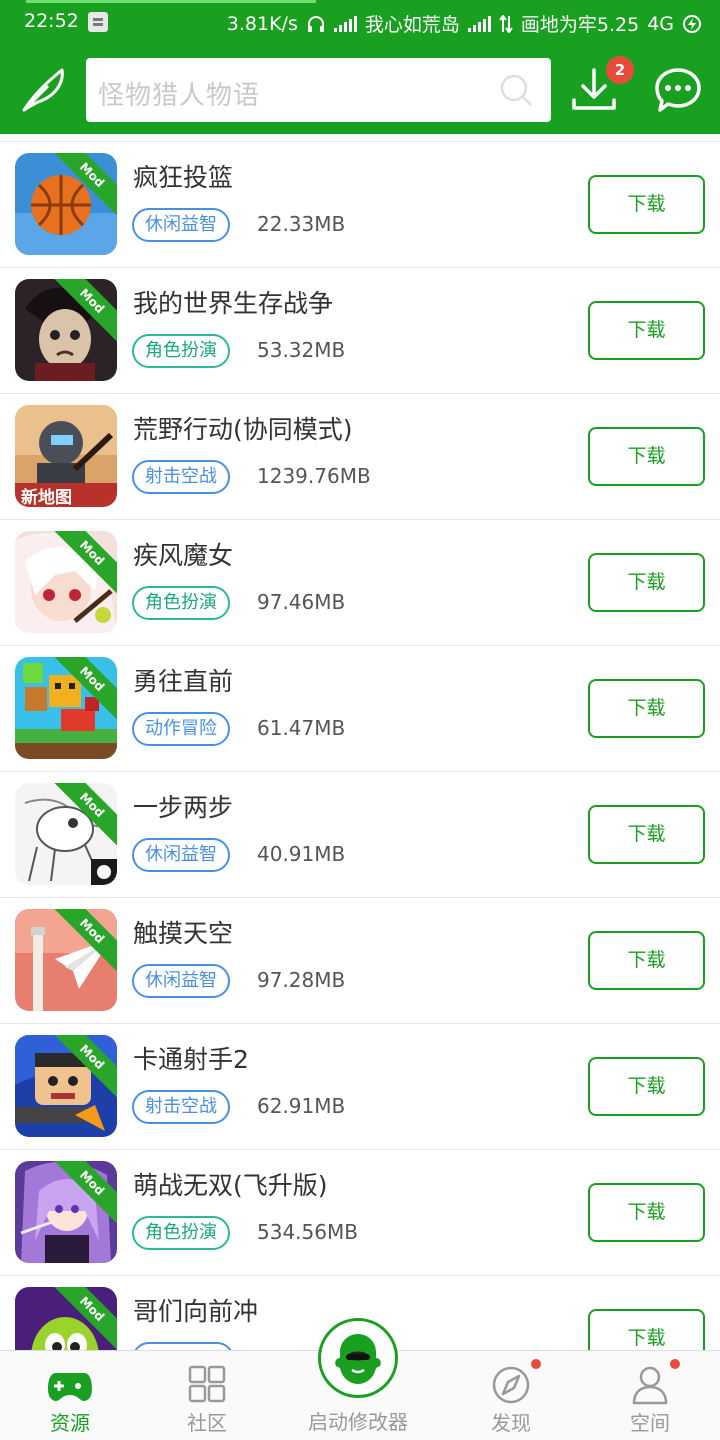 The width and height of the screenshot is (720, 1440). Describe the element at coordinates (345, 23) in the screenshot. I see `signal-icon` at that location.